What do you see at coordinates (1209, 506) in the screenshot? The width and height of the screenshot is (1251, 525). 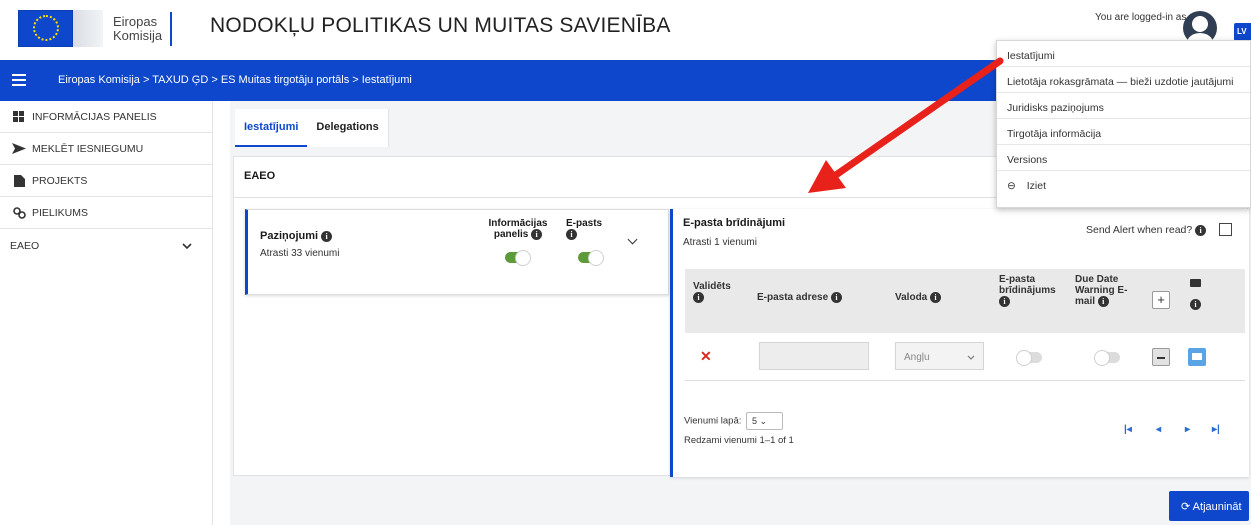 I see `refresh-button: ⟳ Atjaunināt` at bounding box center [1209, 506].